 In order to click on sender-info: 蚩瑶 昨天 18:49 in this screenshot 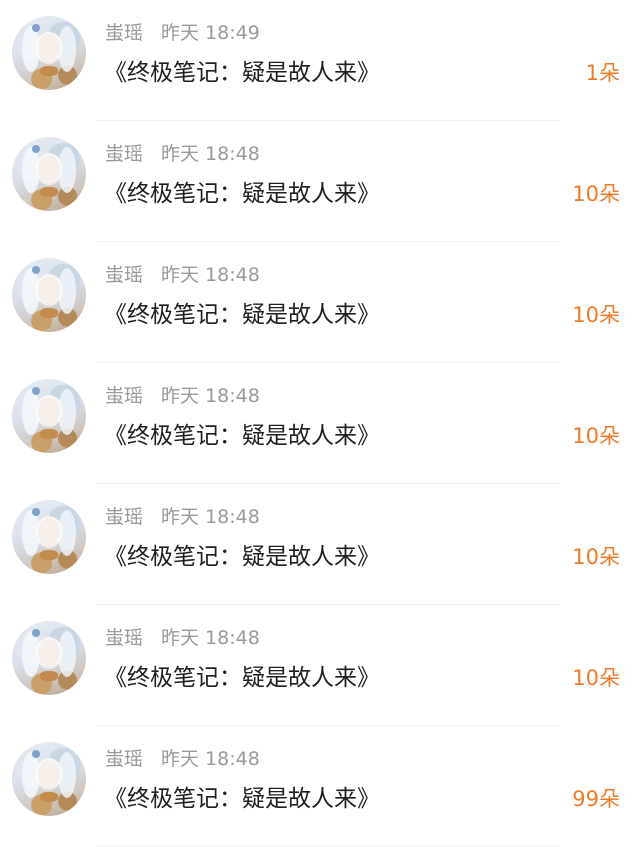, I will do `click(182, 33)`.